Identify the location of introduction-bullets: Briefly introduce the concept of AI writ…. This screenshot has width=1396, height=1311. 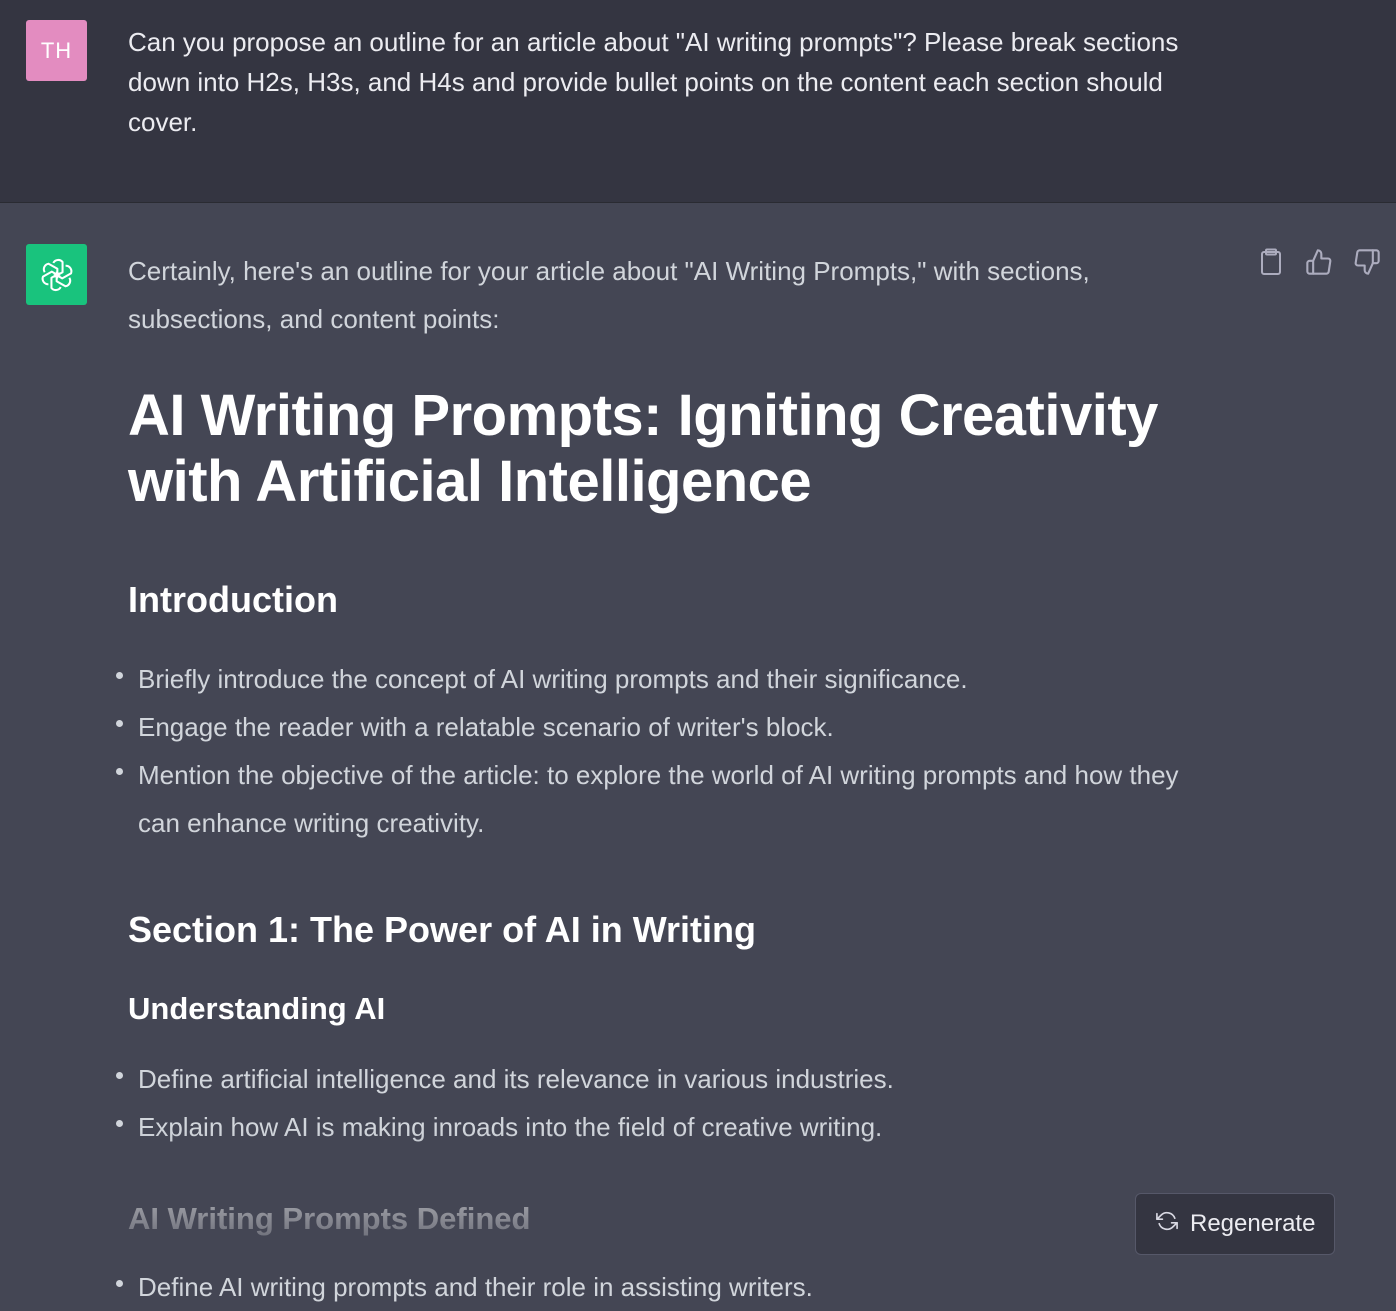
(668, 751).